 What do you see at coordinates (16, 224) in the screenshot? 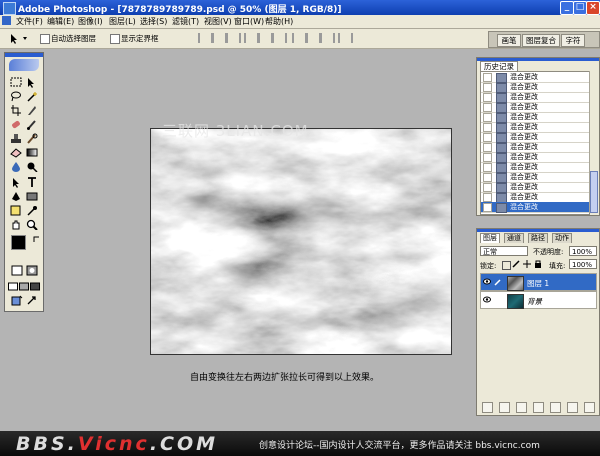
I see `hand-tool-icon` at bounding box center [16, 224].